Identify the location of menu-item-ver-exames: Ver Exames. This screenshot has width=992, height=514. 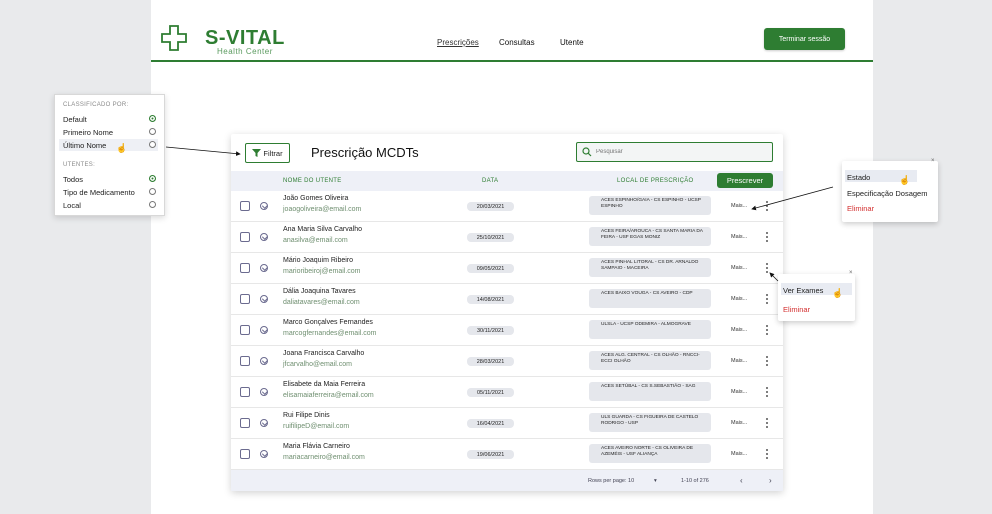
(803, 290).